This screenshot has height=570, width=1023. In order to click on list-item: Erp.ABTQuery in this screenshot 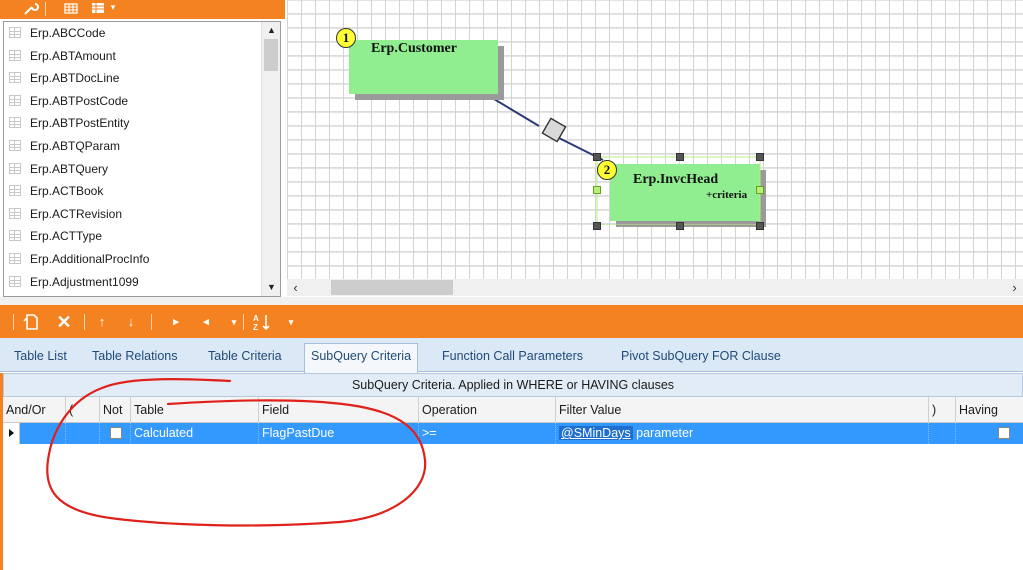, I will do `click(133, 169)`.